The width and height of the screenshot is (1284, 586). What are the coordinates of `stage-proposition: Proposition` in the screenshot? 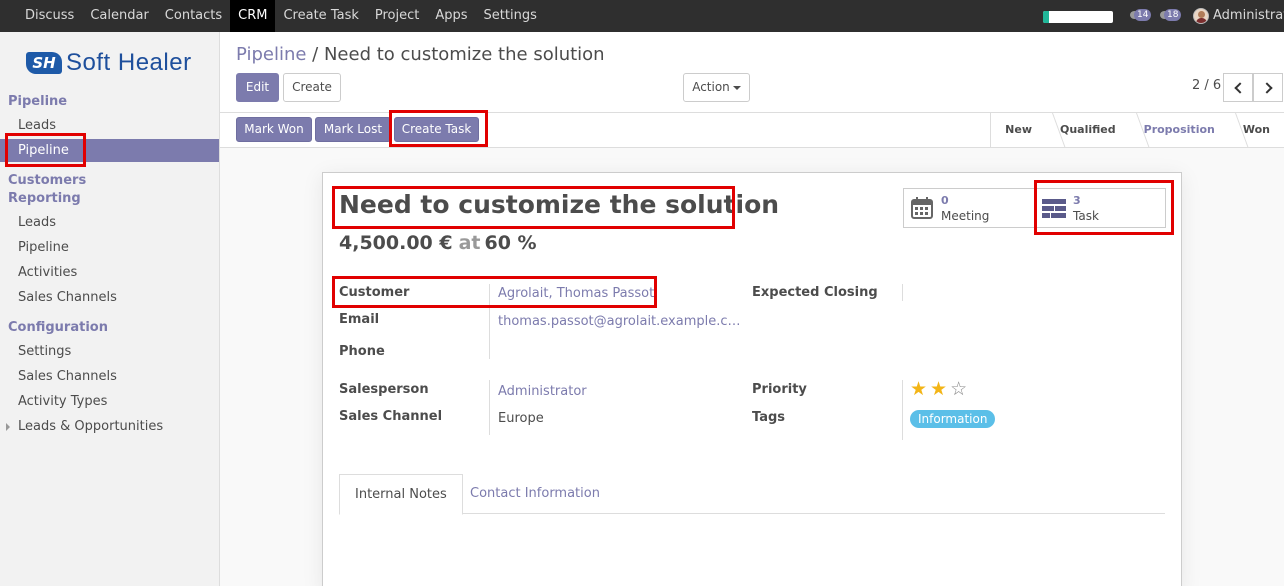 It's located at (1179, 130).